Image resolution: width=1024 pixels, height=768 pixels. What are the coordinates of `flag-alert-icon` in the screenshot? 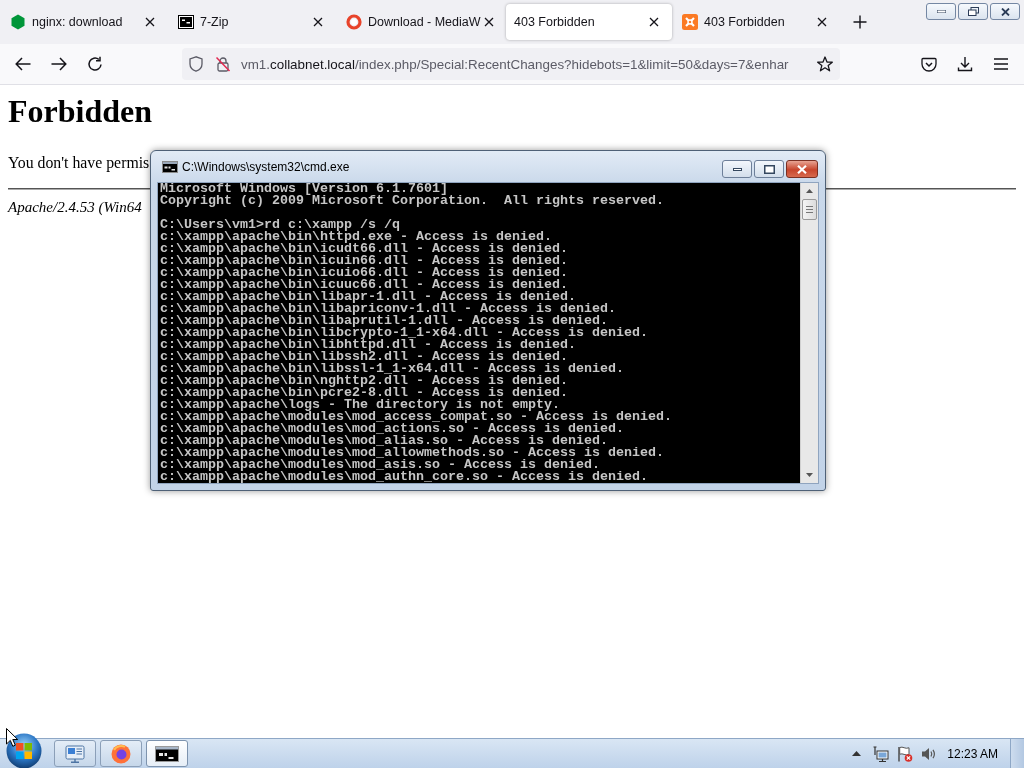 It's located at (905, 753).